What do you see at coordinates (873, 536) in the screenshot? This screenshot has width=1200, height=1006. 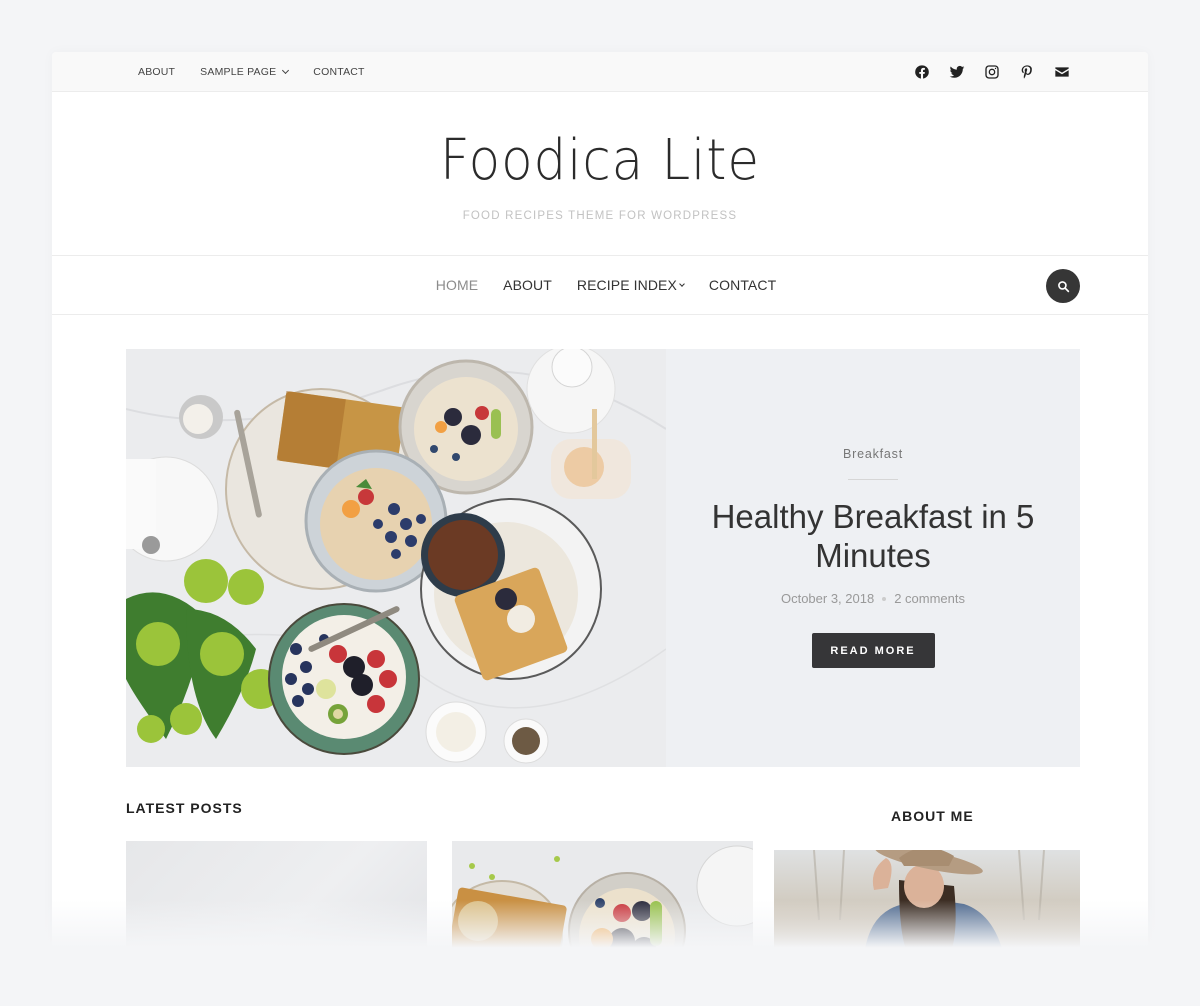 I see `featured-post-title: Healthy Breakfast in 5 Minutes` at bounding box center [873, 536].